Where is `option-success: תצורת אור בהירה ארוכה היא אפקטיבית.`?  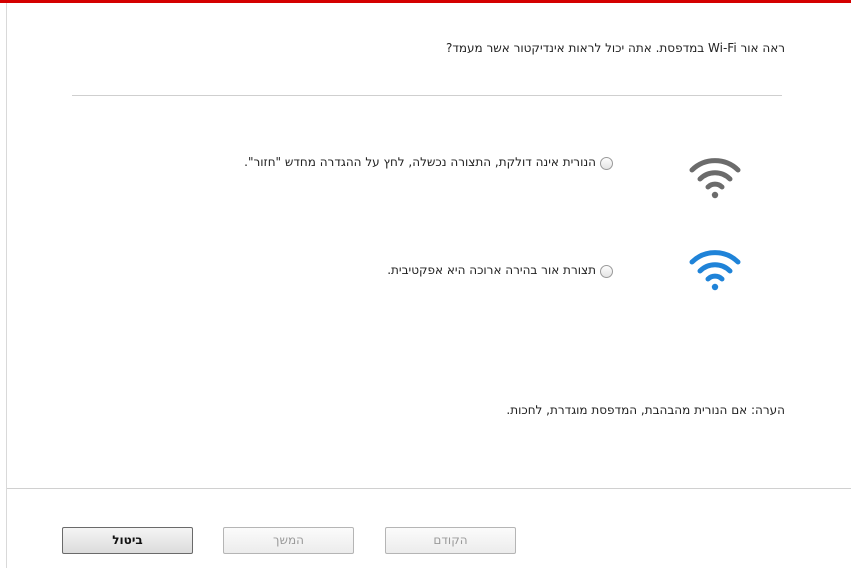 option-success: תצורת אור בהירה ארוכה היא אפקטיבית. is located at coordinates (500, 270).